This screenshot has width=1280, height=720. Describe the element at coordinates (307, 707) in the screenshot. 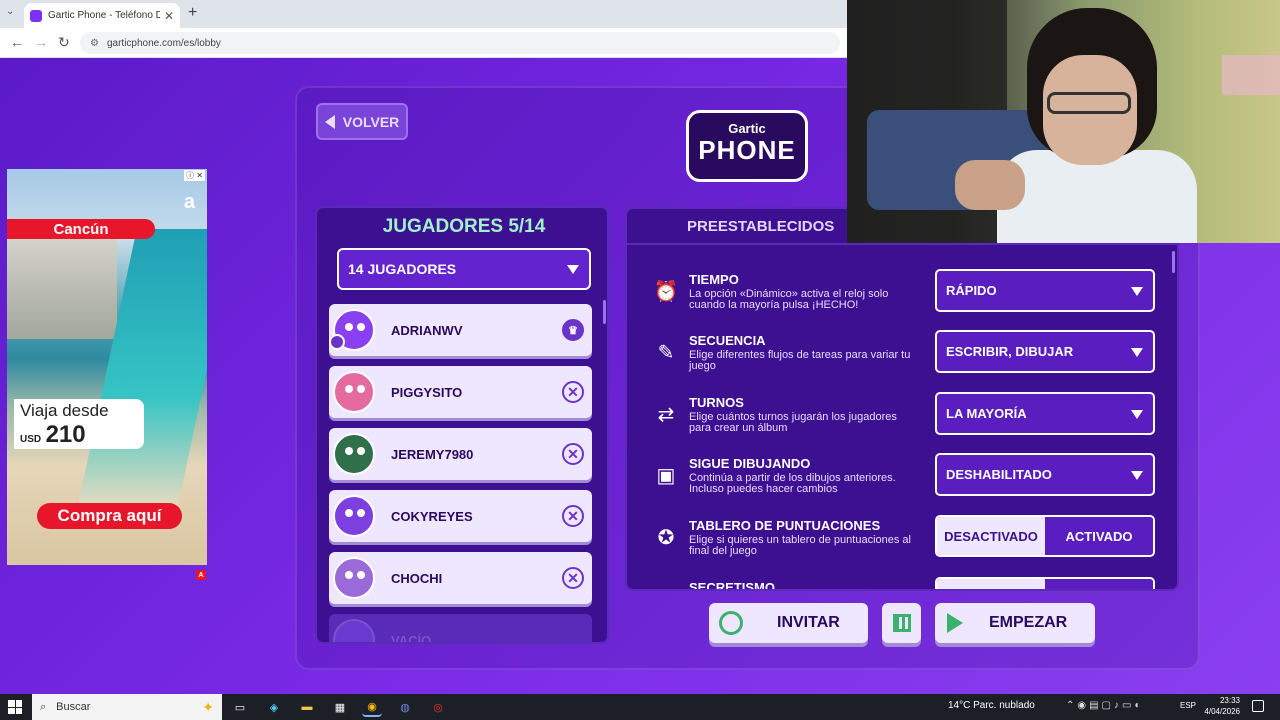

I see `file-explorer-icon: ▬` at that location.